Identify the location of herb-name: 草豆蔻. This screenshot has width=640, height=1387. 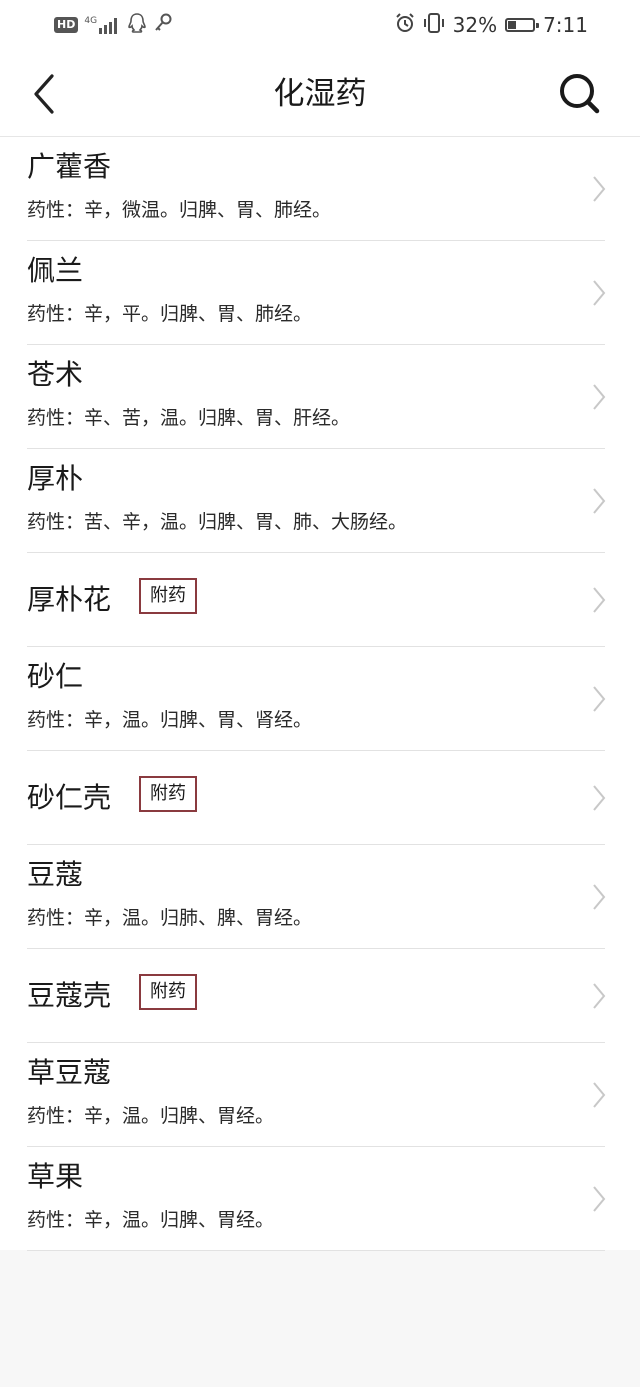
(69, 1072).